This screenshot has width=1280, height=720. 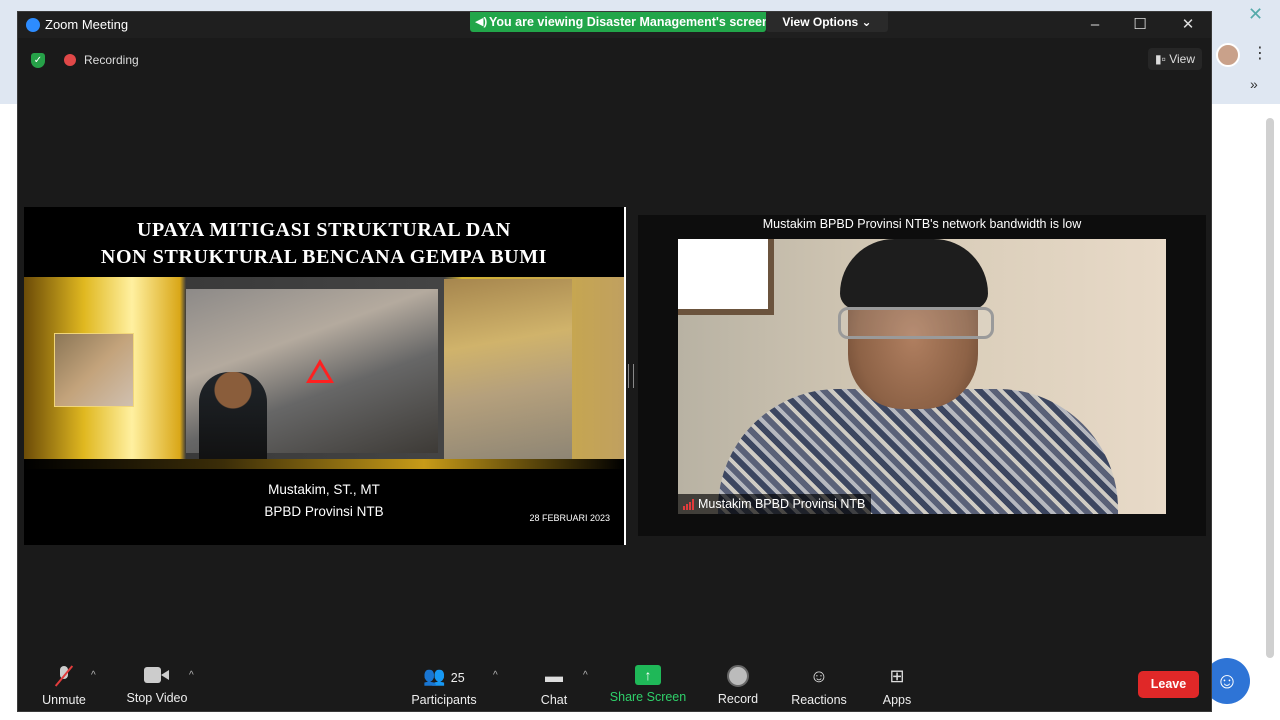 I want to click on stop-video-button: Stop Video, so click(x=157, y=684).